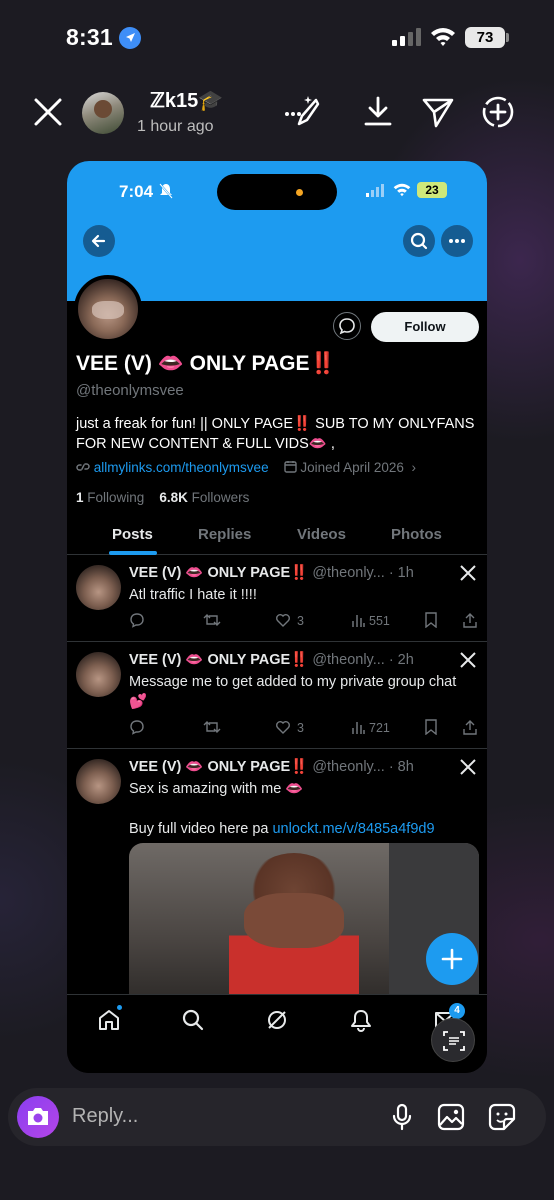 This screenshot has width=554, height=1200. I want to click on view-count: 721, so click(379, 728).